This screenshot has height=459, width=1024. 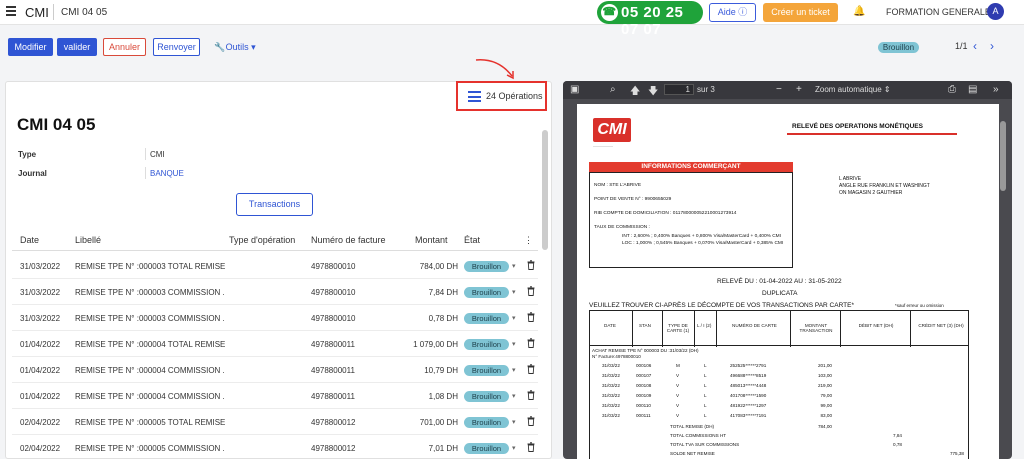 I want to click on modifier-button: Modifier, so click(x=30, y=47).